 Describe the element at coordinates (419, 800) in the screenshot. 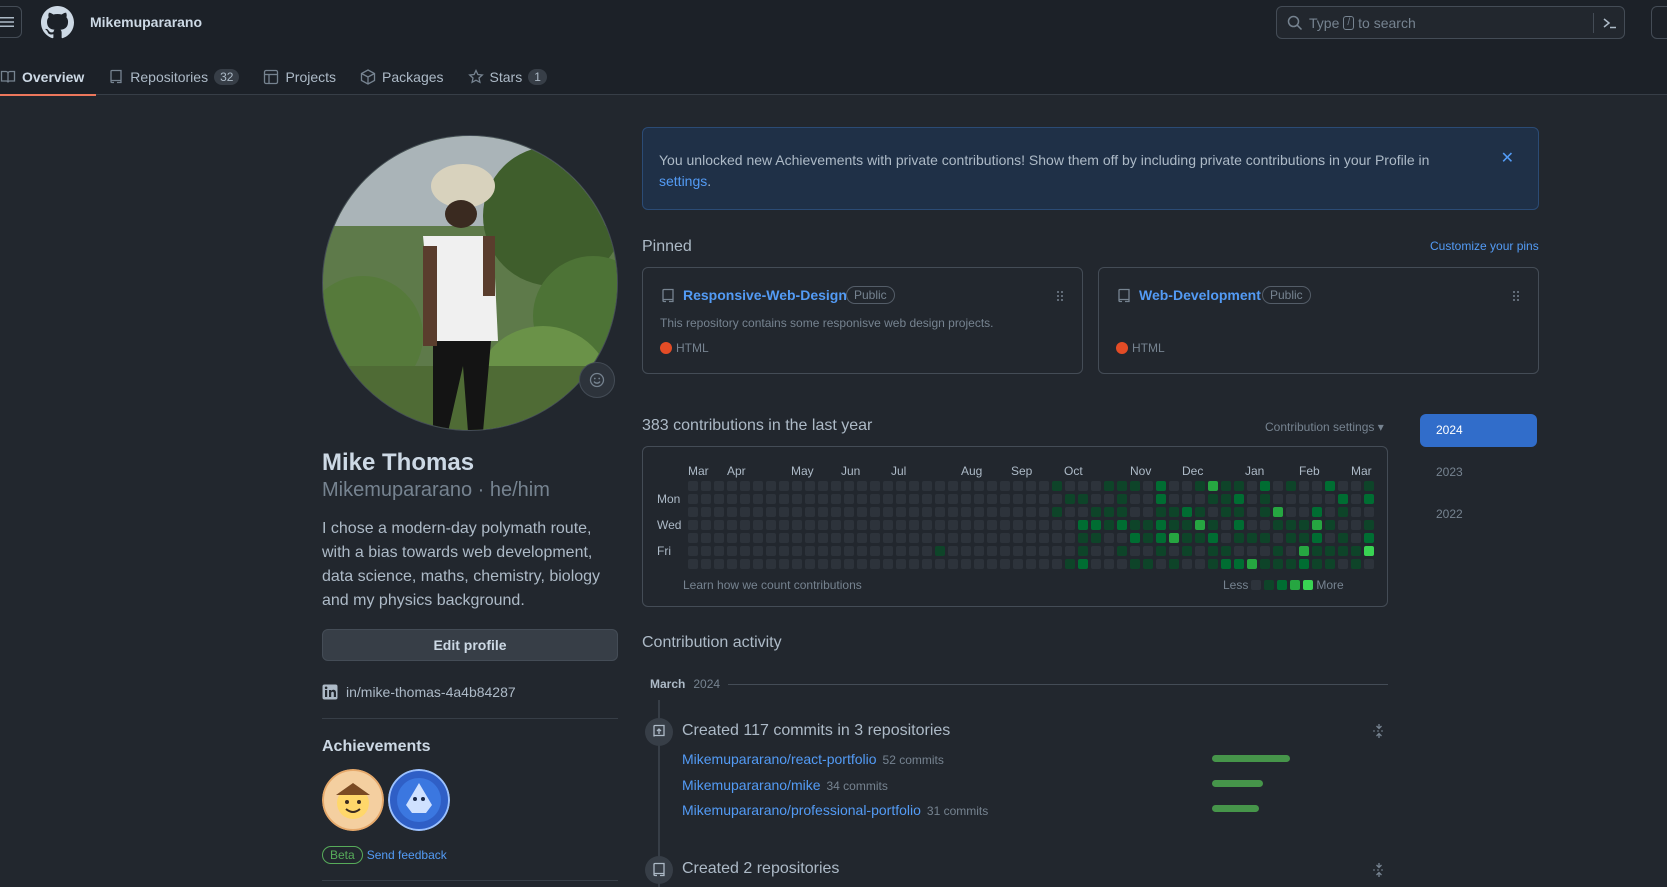

I see `achievement-badge-pull-shark` at that location.